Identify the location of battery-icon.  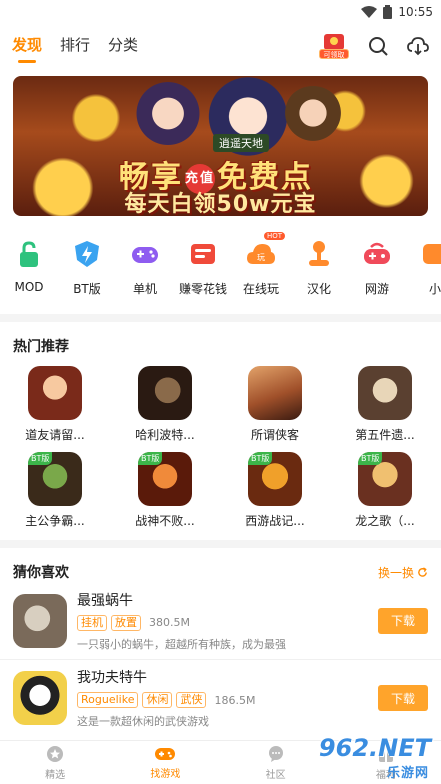
(388, 12).